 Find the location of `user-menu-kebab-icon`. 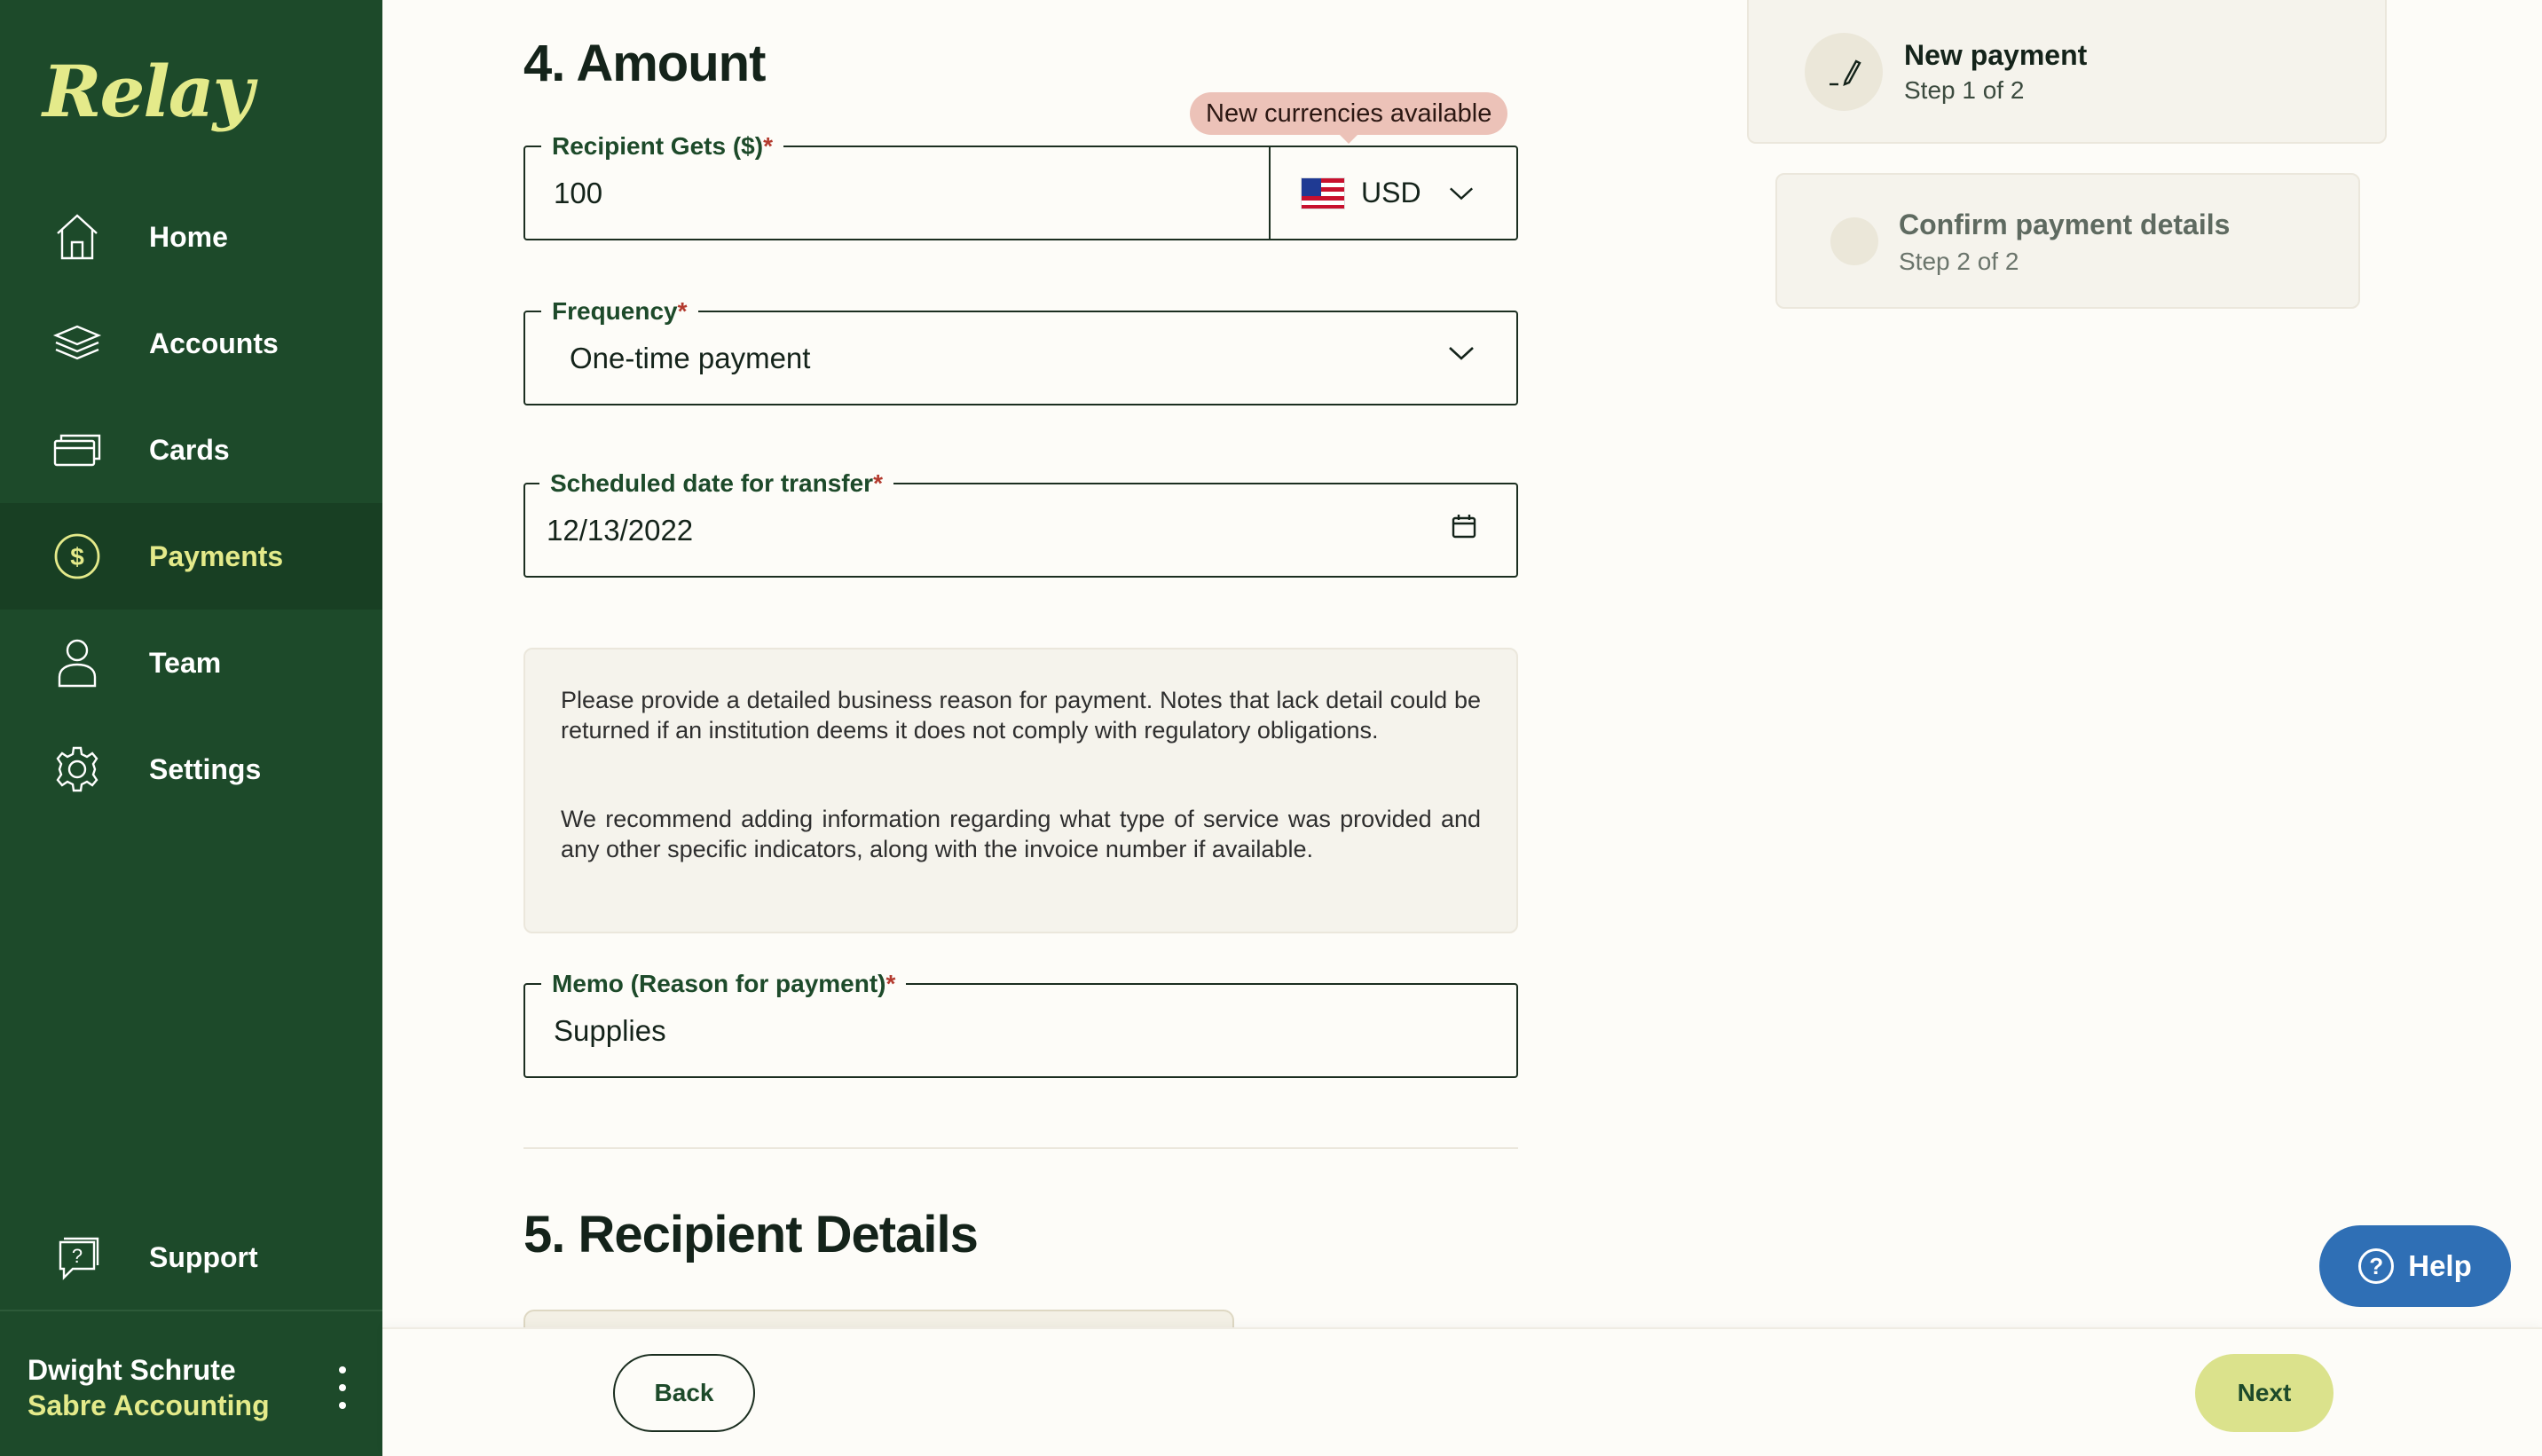

user-menu-kebab-icon is located at coordinates (342, 1387).